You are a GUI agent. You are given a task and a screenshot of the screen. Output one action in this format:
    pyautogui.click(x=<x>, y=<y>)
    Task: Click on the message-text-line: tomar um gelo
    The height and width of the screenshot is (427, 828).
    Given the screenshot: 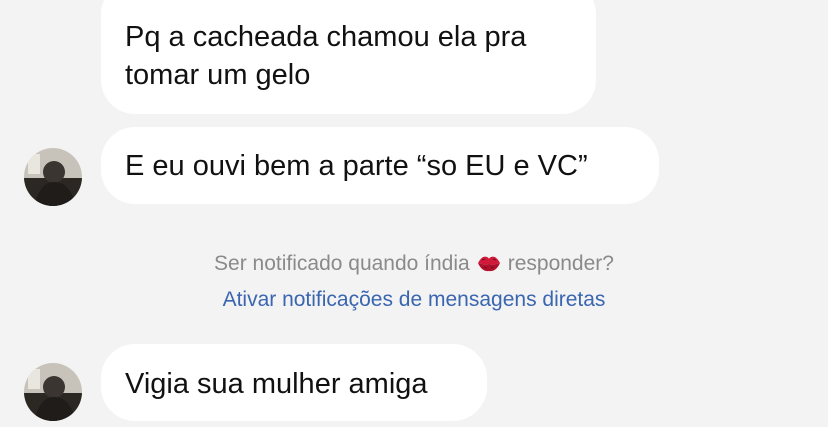 What is the action you would take?
    pyautogui.click(x=218, y=75)
    